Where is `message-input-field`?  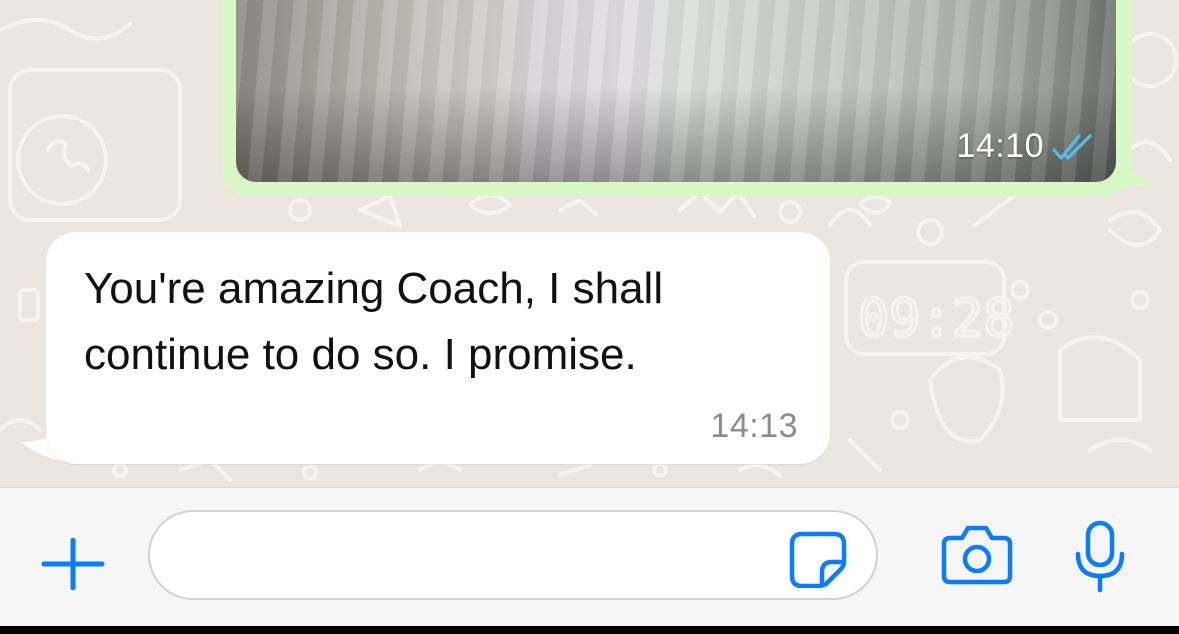
message-input-field is located at coordinates (513, 555).